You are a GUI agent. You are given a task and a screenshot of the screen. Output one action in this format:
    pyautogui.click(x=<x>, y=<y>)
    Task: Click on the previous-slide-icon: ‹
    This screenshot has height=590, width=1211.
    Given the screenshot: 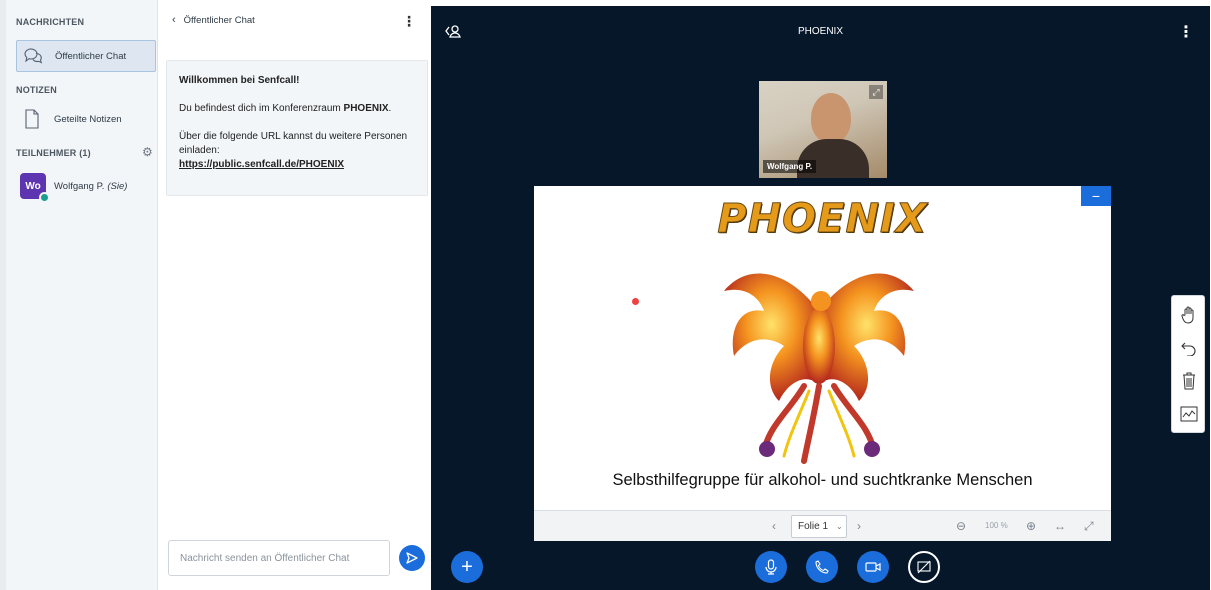 What is the action you would take?
    pyautogui.click(x=774, y=526)
    